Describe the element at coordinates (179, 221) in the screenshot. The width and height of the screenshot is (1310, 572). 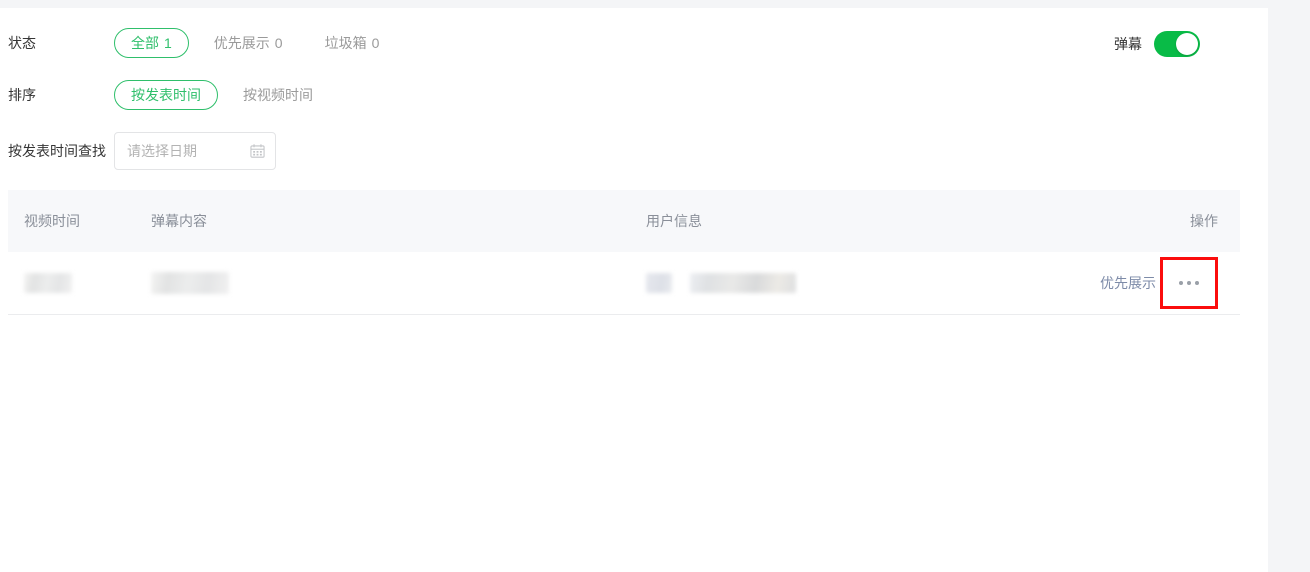
I see `column-header-danmu-content: 弹幕内容` at that location.